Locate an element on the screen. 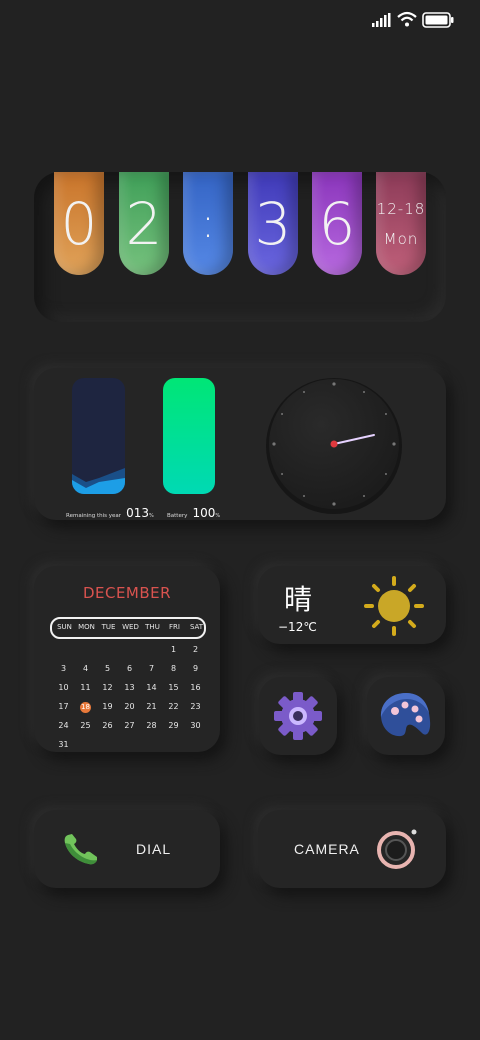  year-progress-bar is located at coordinates (98, 436).